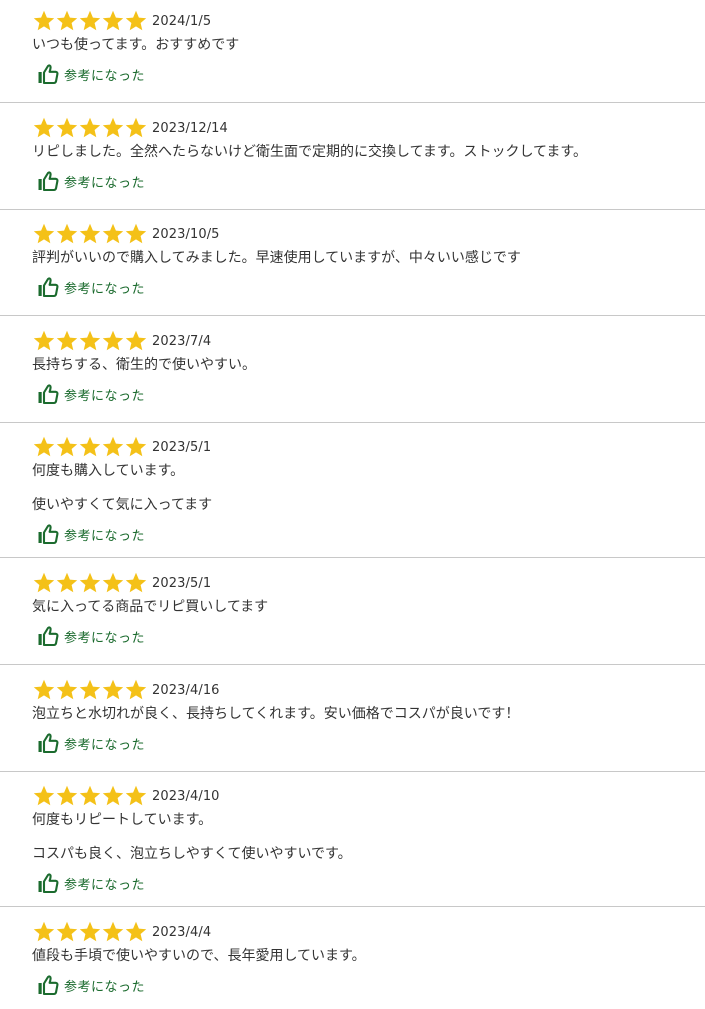 The height and width of the screenshot is (1009, 705). Describe the element at coordinates (352, 375) in the screenshot. I see `review-item: 2023/7/4 長持ちする、衛生的で使いやすい。 参考になった` at that location.